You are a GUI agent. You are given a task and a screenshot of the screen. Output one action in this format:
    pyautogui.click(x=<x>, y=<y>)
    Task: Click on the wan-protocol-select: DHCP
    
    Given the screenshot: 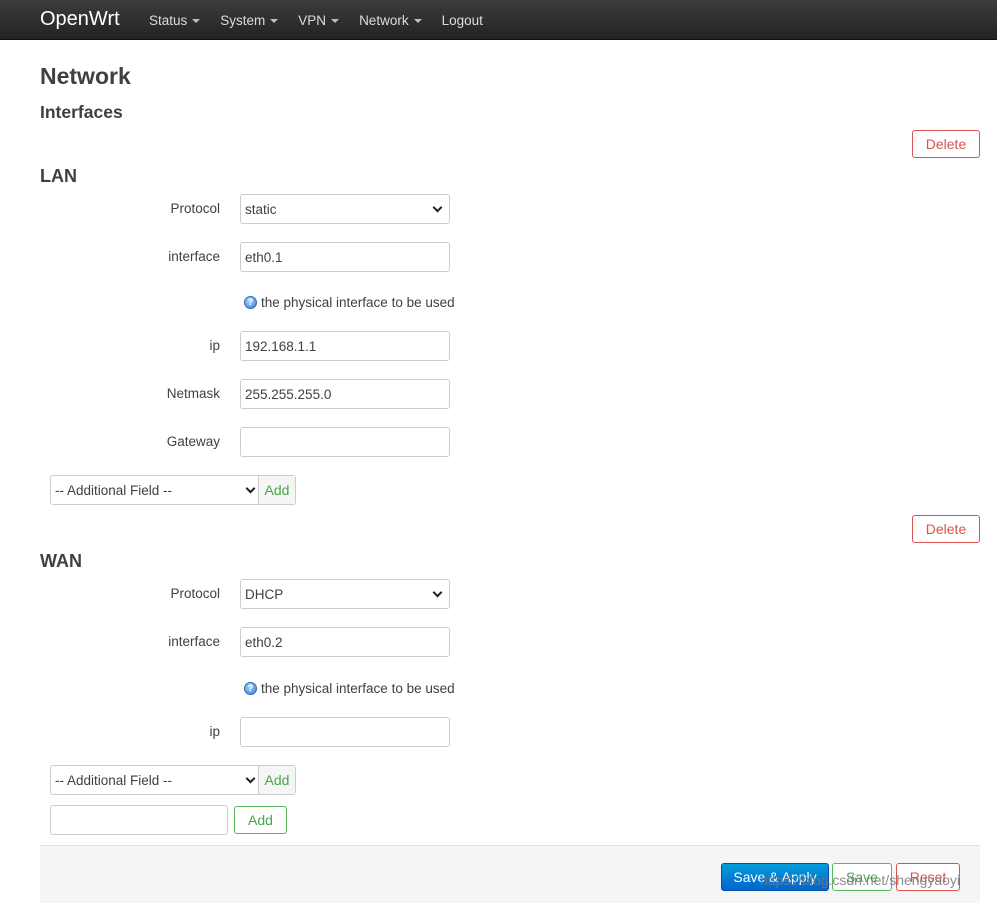 What is the action you would take?
    pyautogui.click(x=345, y=594)
    